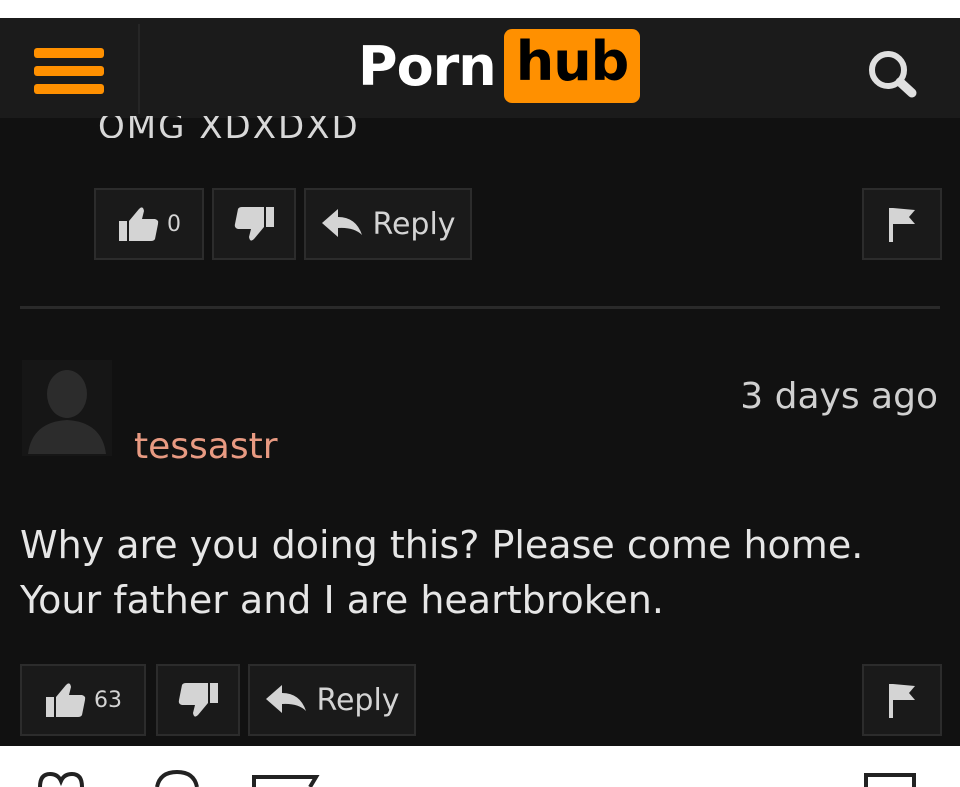 The height and width of the screenshot is (787, 960). I want to click on top-header: Porn hub, so click(480, 68).